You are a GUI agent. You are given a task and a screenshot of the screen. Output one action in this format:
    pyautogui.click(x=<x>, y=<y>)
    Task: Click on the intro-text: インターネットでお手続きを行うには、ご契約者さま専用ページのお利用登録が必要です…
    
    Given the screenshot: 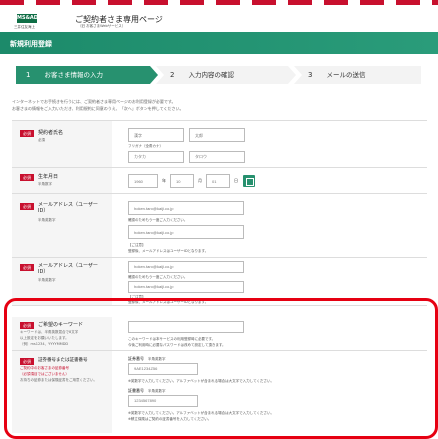 What is the action you would take?
    pyautogui.click(x=219, y=105)
    